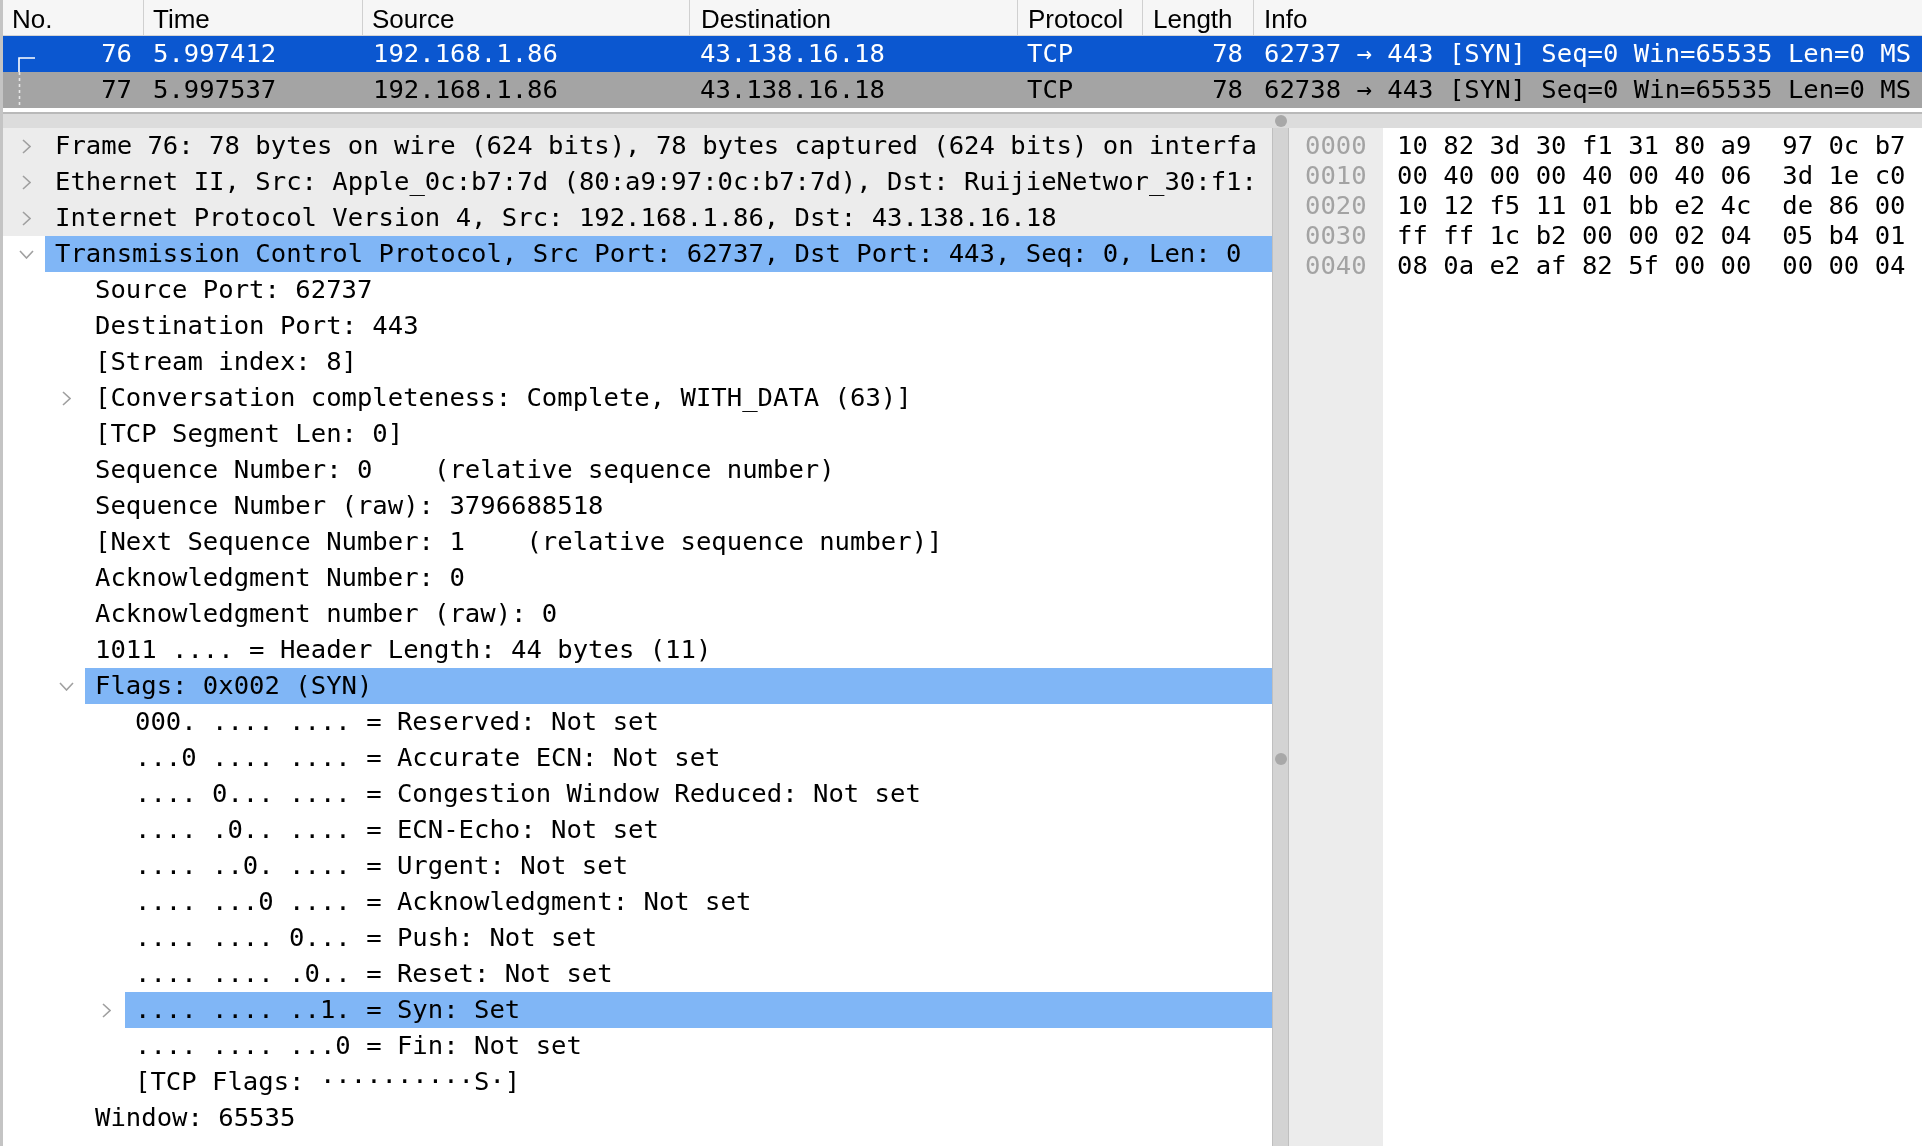  Describe the element at coordinates (853, 17) in the screenshot. I see `column-header: Destination` at that location.